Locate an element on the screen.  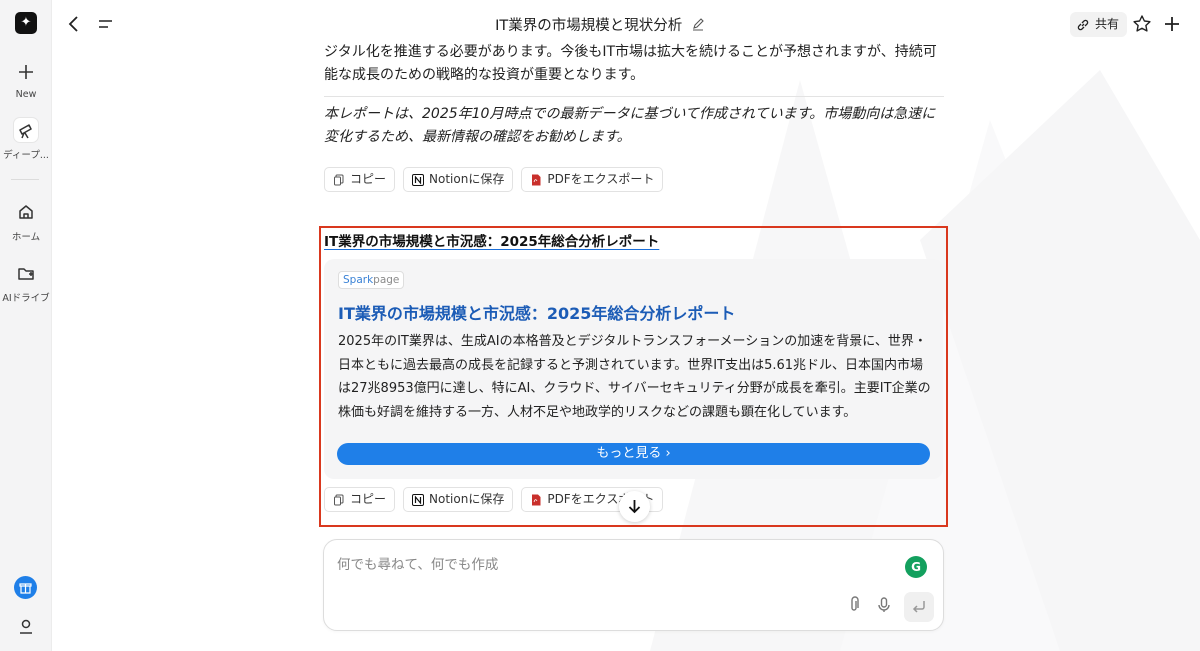
edit-pencil-icon is located at coordinates (698, 24).